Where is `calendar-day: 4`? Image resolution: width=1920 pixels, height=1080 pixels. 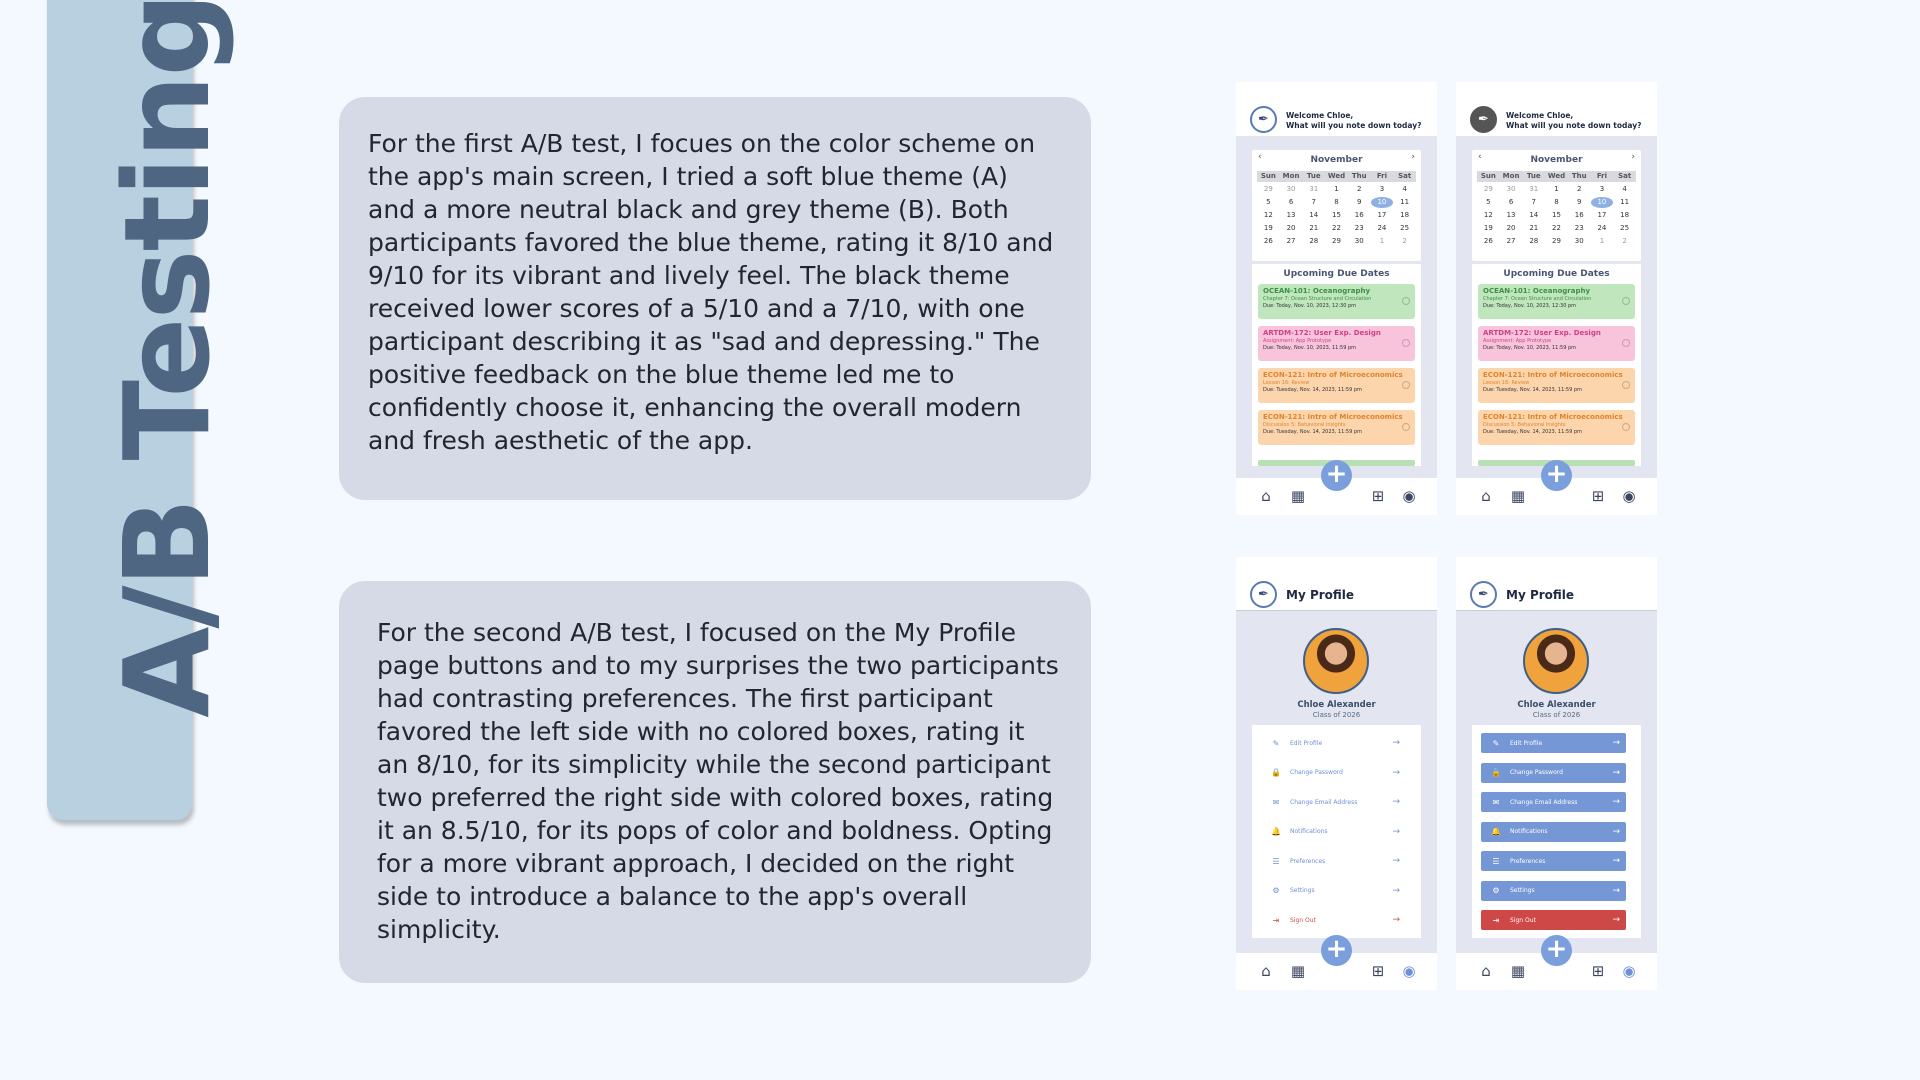 calendar-day: 4 is located at coordinates (1624, 189).